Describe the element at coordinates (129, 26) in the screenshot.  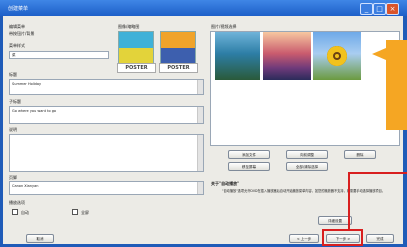
I see `thumbnail-header: 图像/缩略图` at that location.